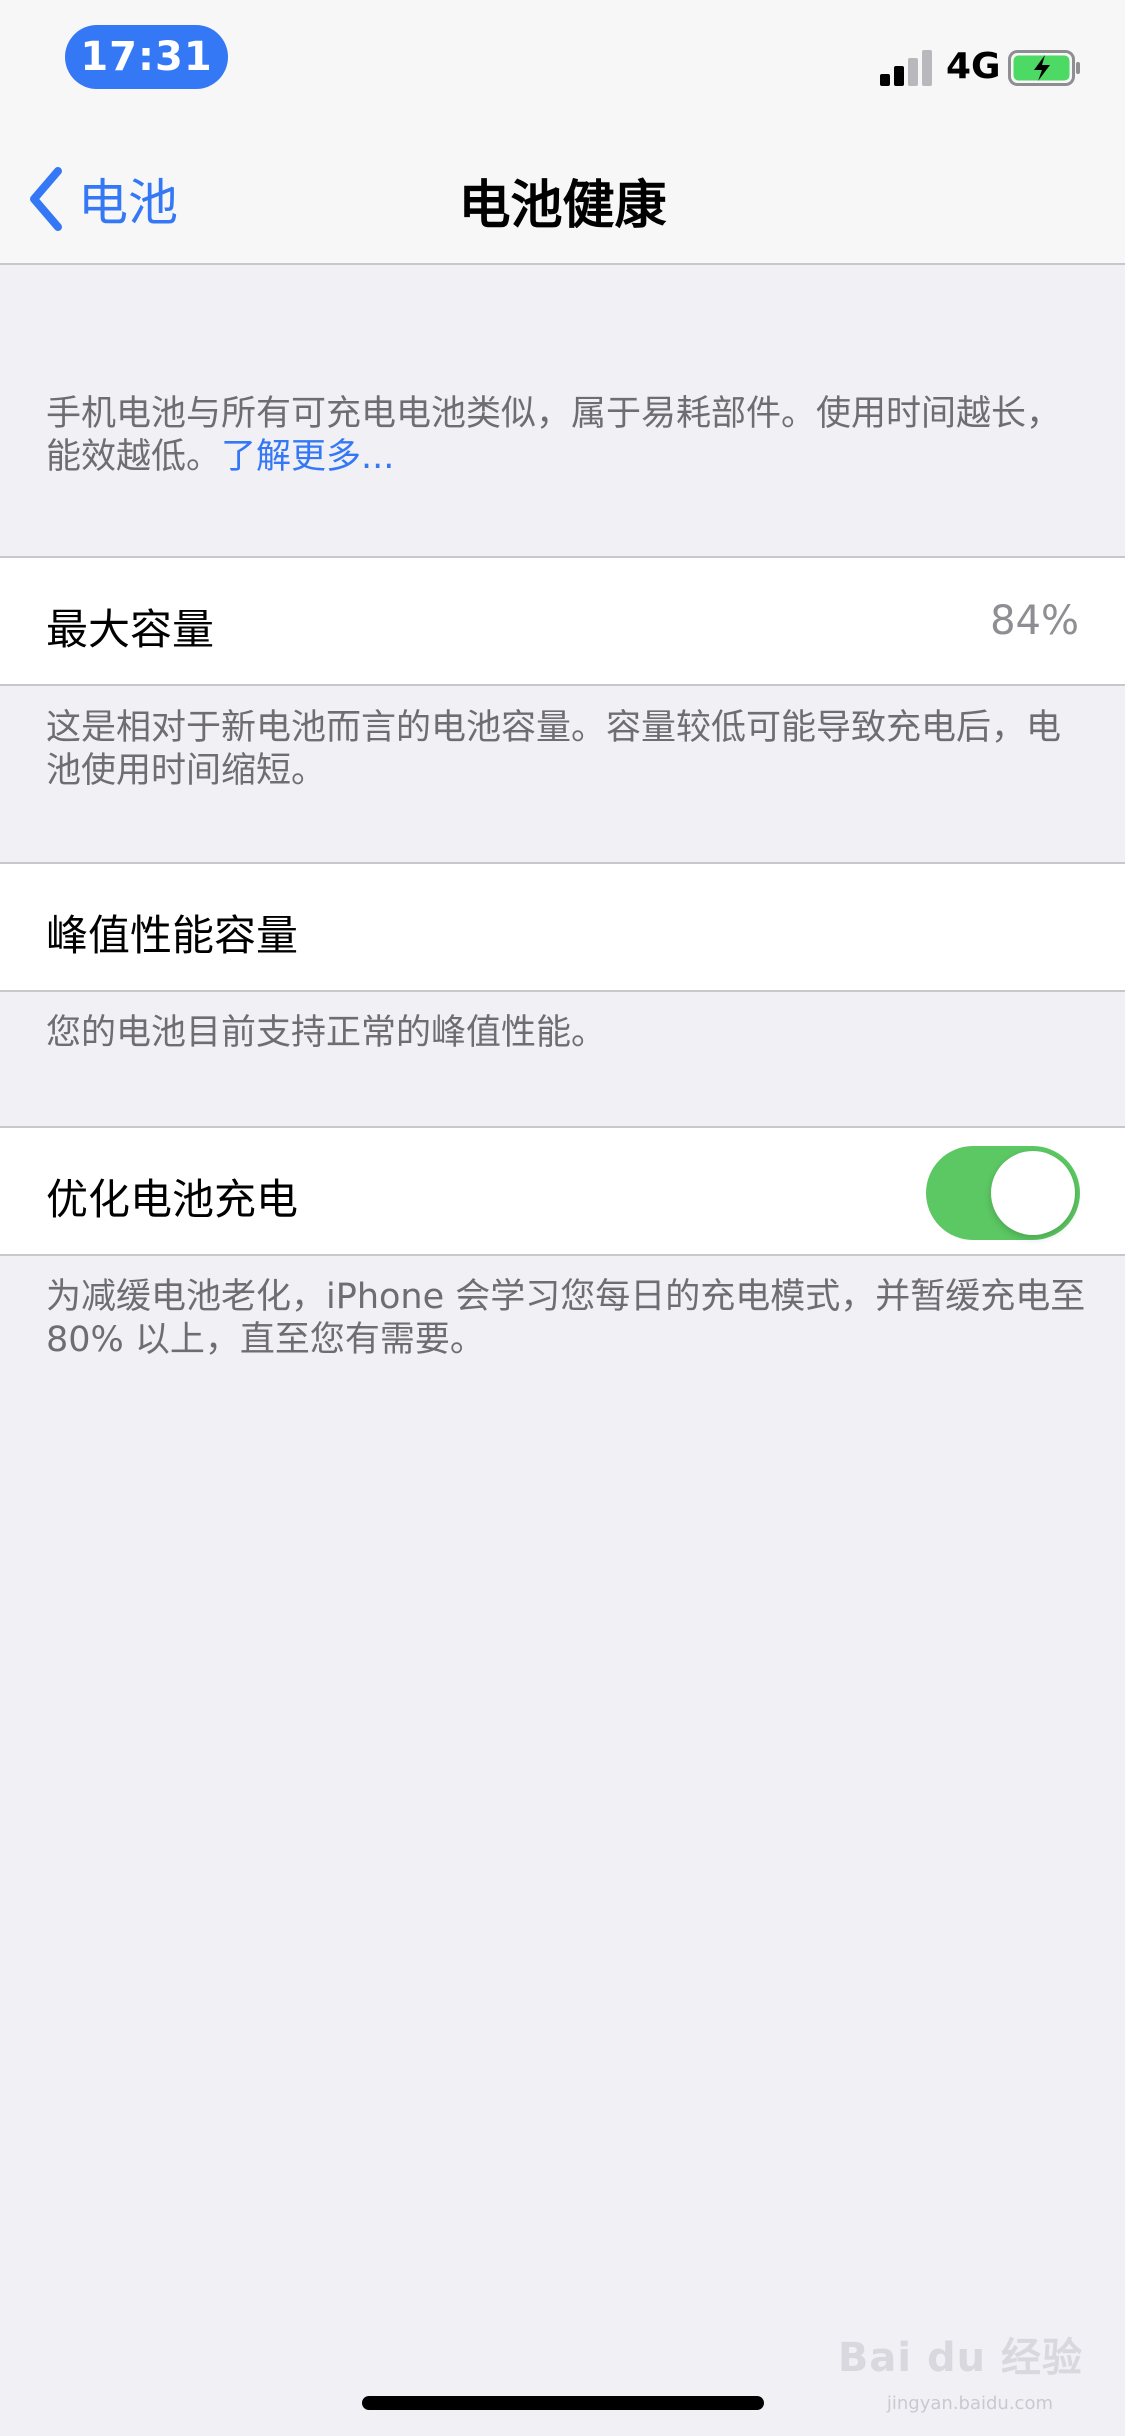 The width and height of the screenshot is (1125, 2436). What do you see at coordinates (172, 1199) in the screenshot?
I see `optimized-charging-label: 优化电池充电` at bounding box center [172, 1199].